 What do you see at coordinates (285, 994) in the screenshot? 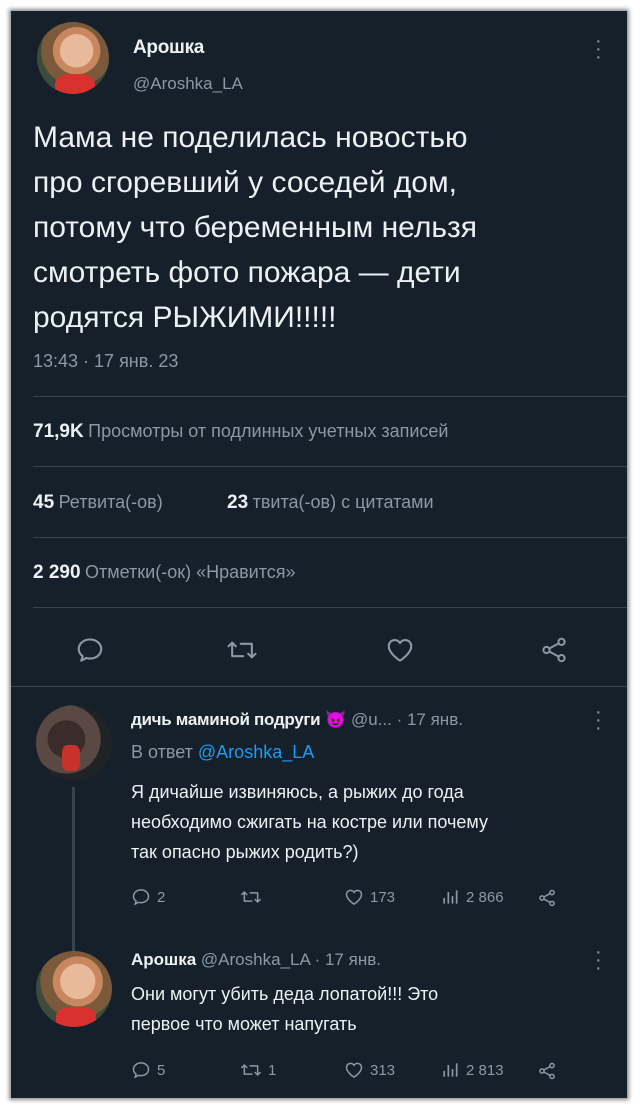
I see `reply-text-line: Они могут убить деда лопатой!!! Это` at bounding box center [285, 994].